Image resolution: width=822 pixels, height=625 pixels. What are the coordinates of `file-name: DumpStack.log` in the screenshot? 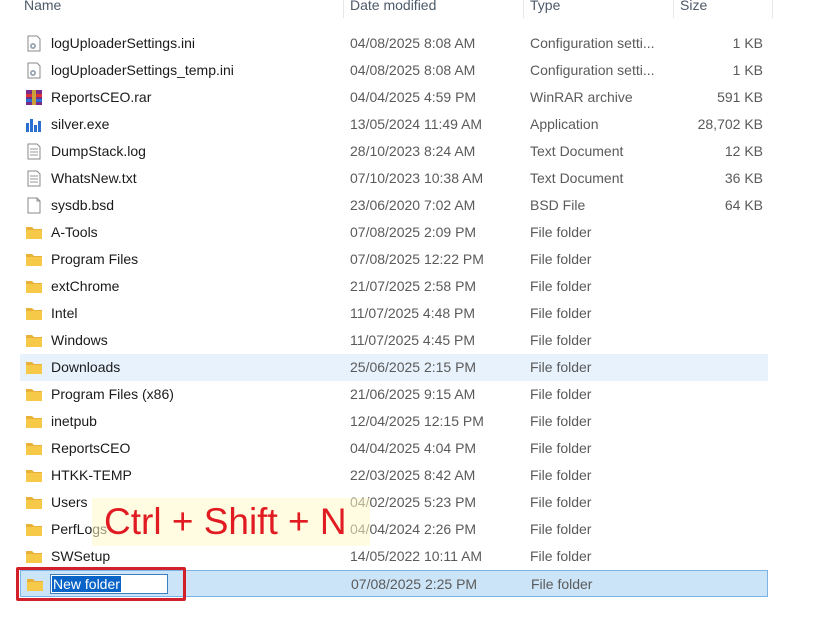 It's located at (98, 151).